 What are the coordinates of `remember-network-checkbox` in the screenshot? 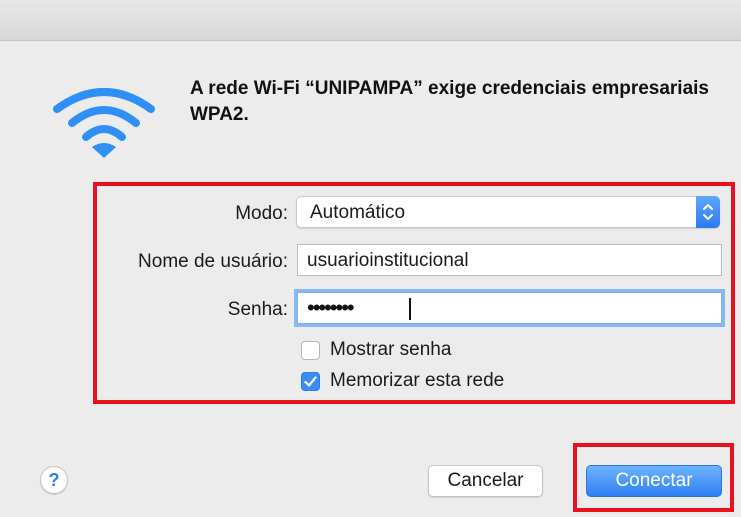 It's located at (310, 381).